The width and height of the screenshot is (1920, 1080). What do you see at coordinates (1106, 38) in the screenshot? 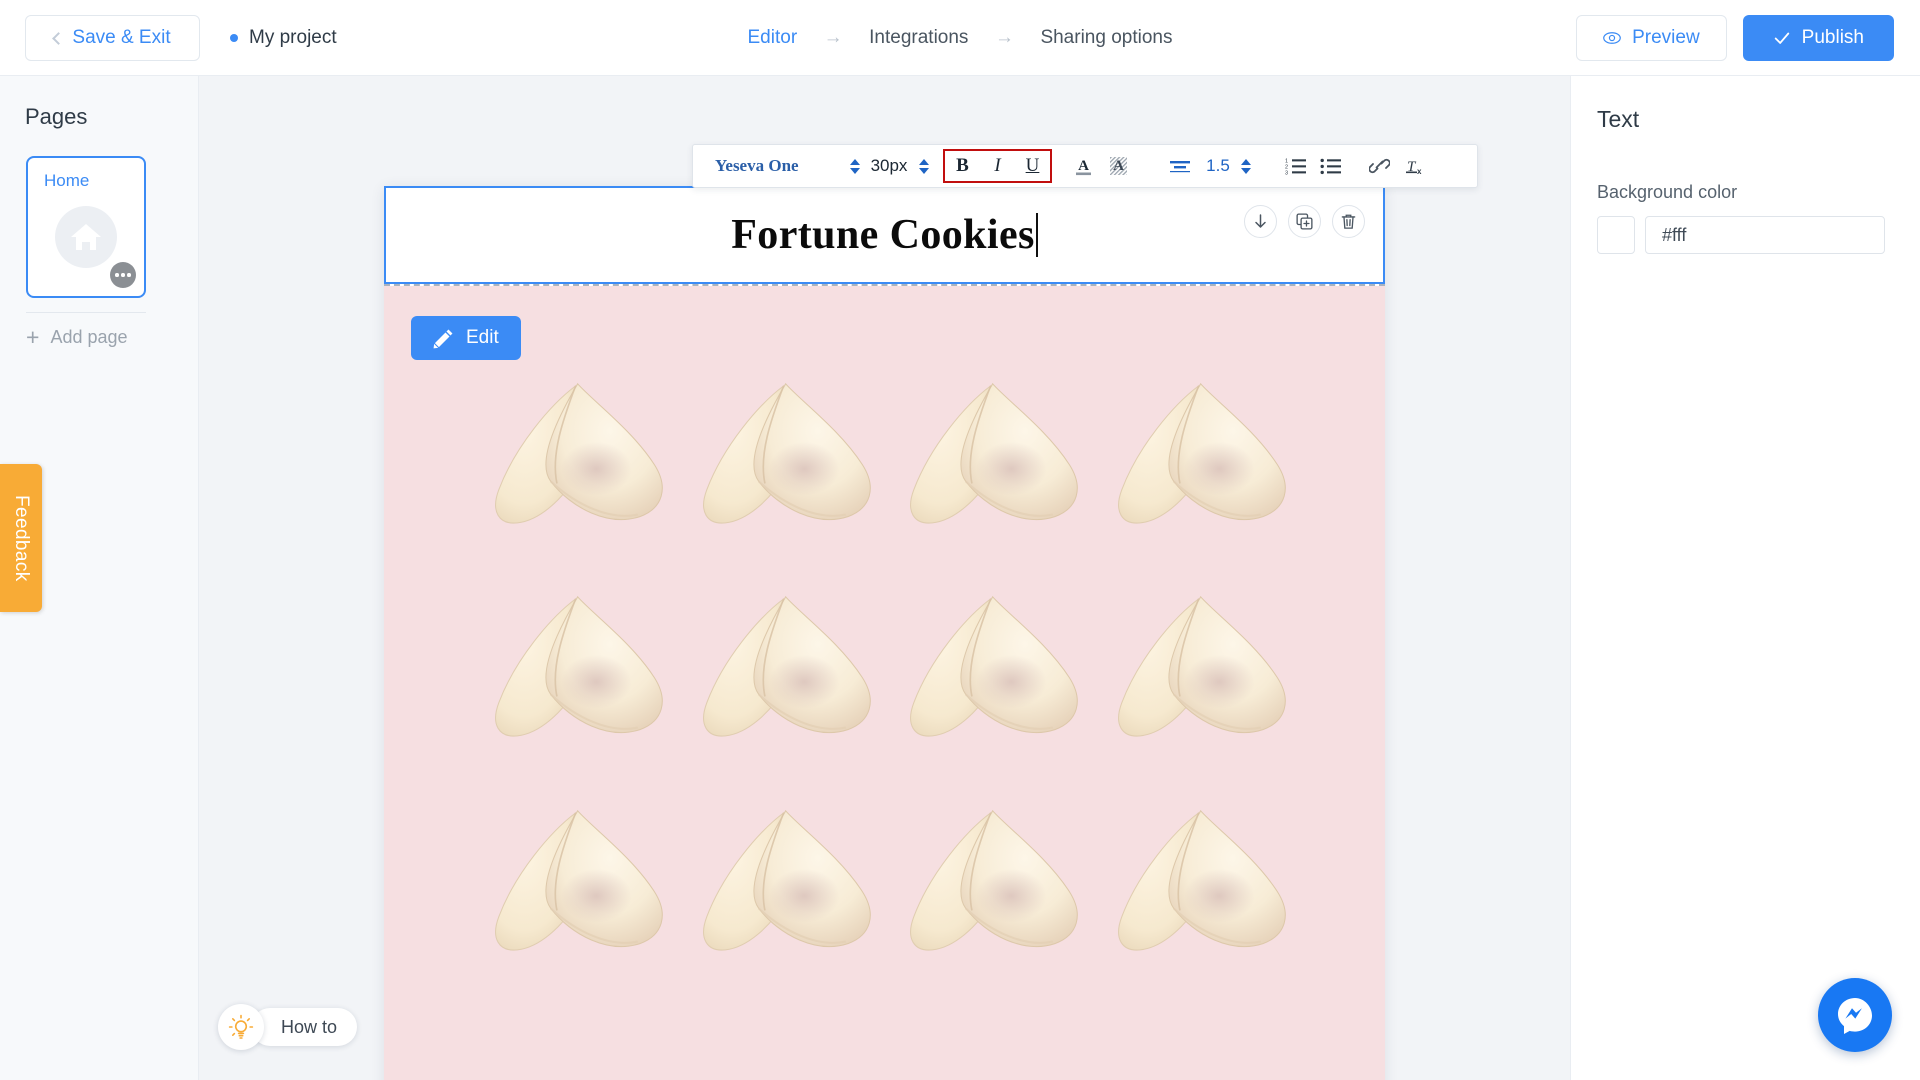
I see `breadcrumb-item-sharing-options: Sharing options` at bounding box center [1106, 38].